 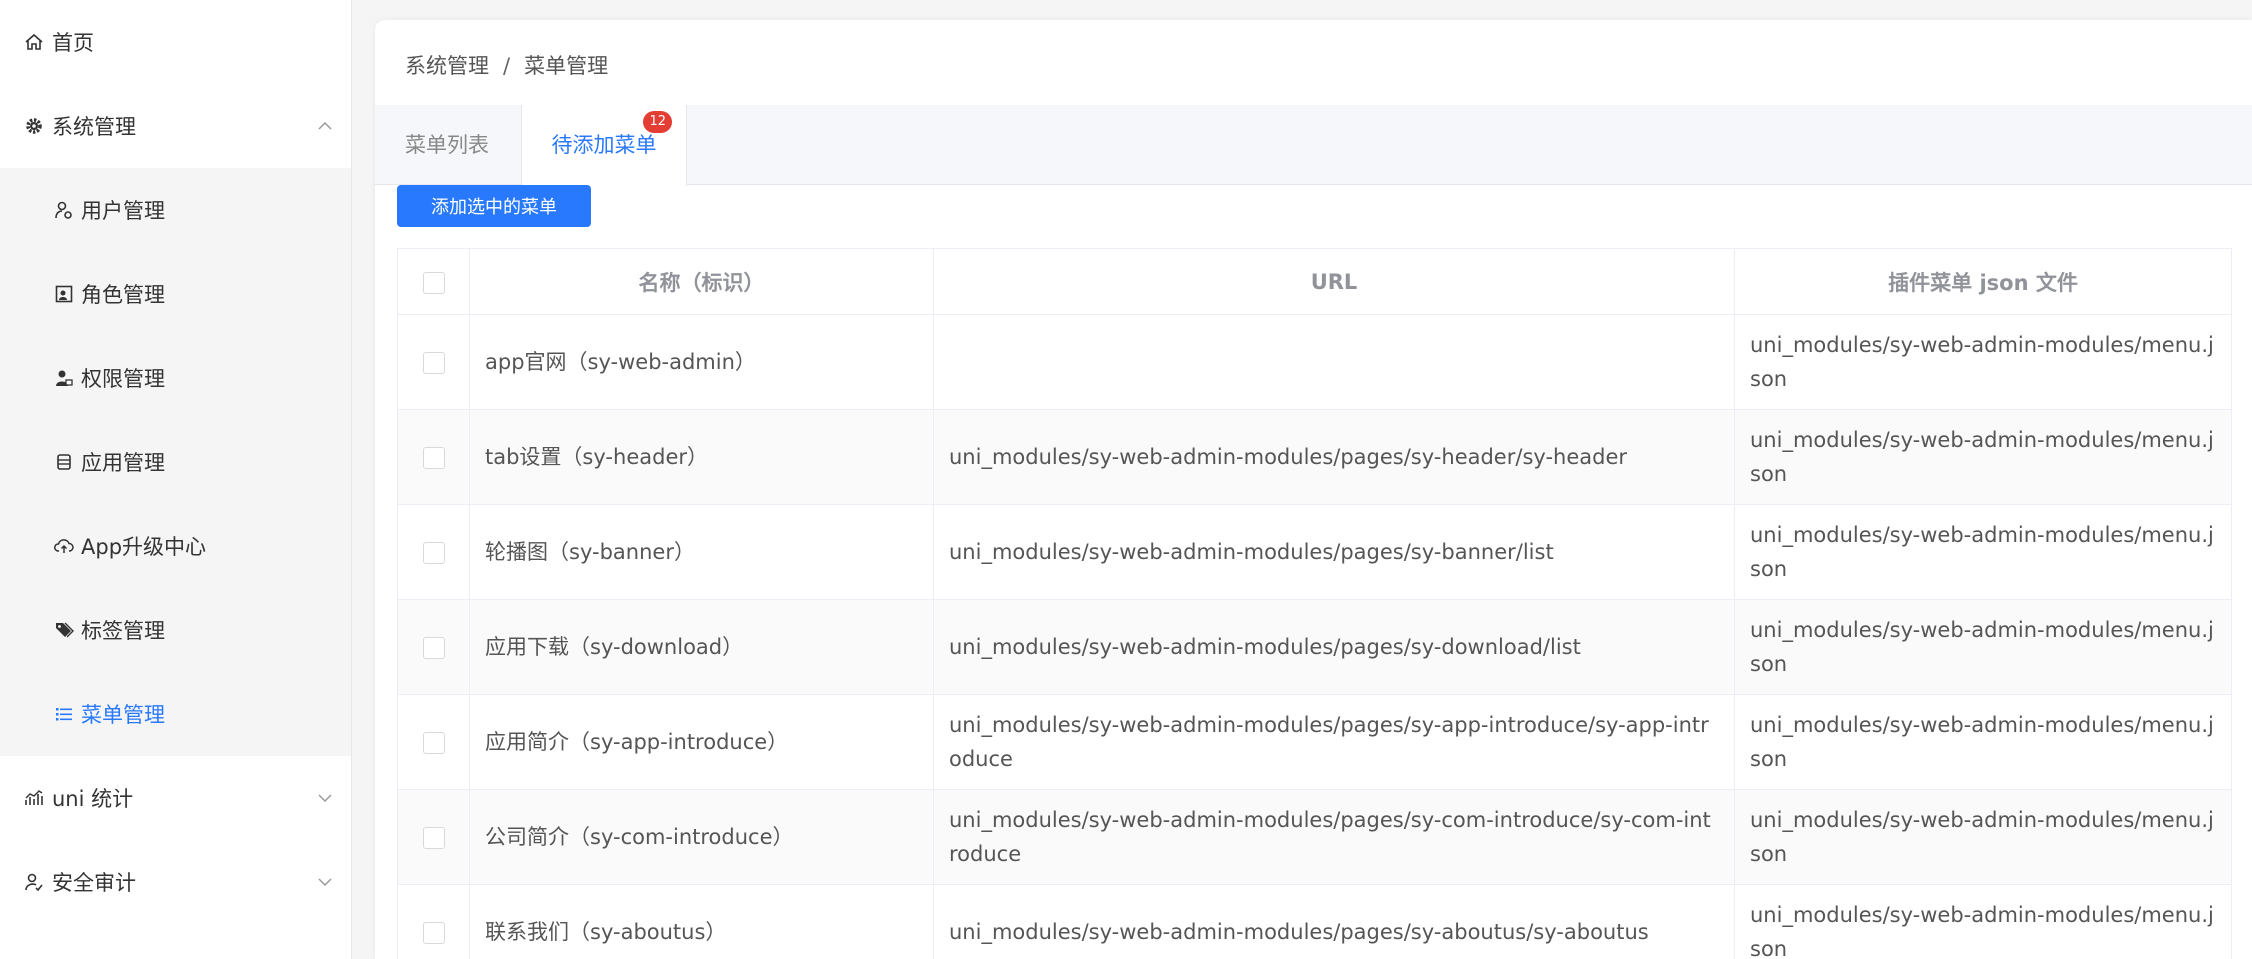 What do you see at coordinates (701, 647) in the screenshot?
I see `cell-name: 应用下载（sy-download）` at bounding box center [701, 647].